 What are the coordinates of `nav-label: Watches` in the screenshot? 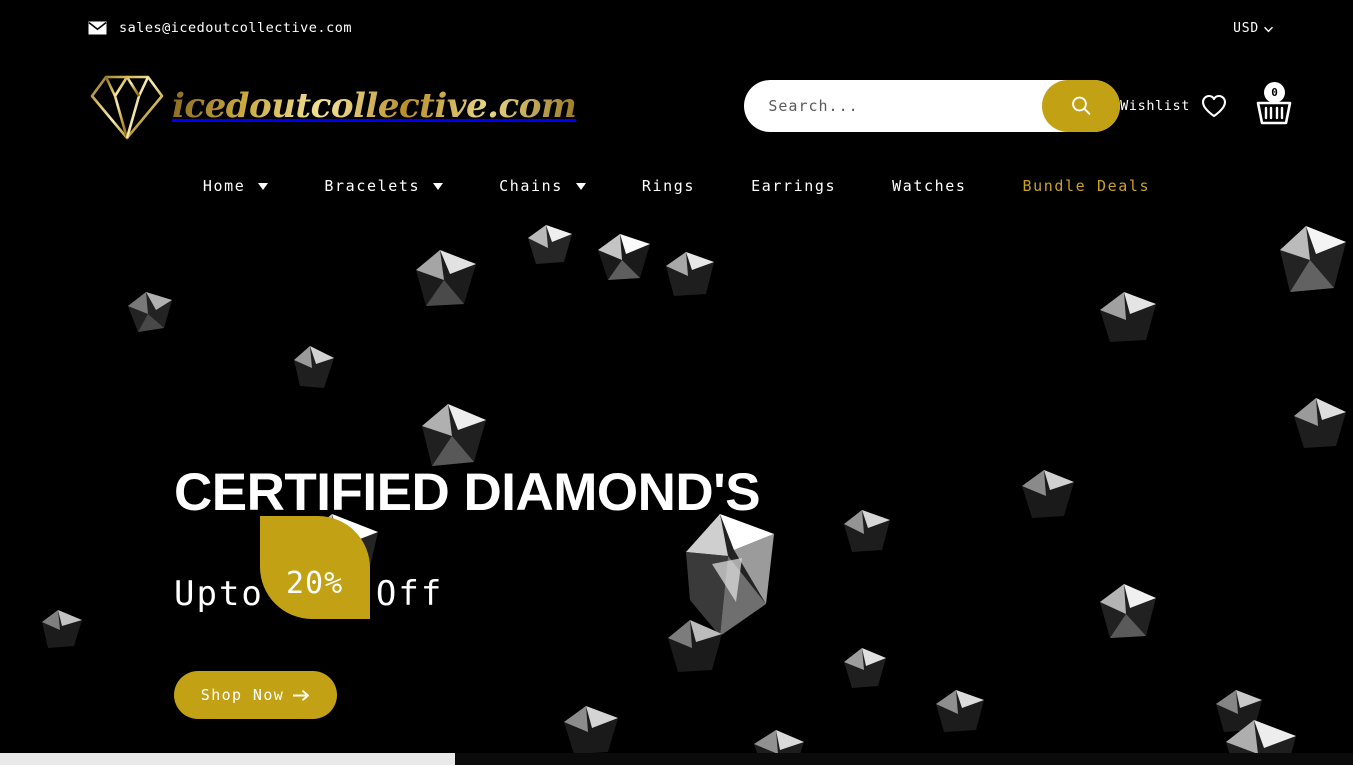 It's located at (929, 186).